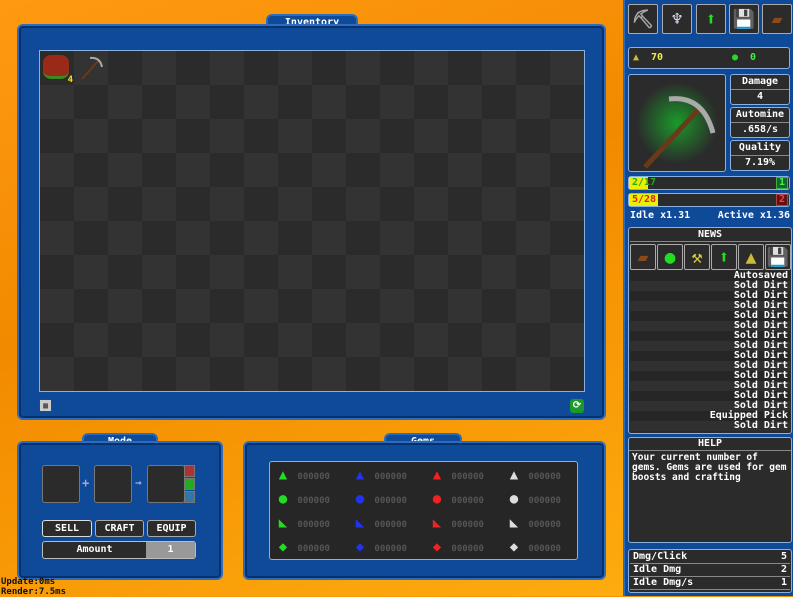 The image size is (793, 597). I want to click on pickaxe-icon, so click(92, 68).